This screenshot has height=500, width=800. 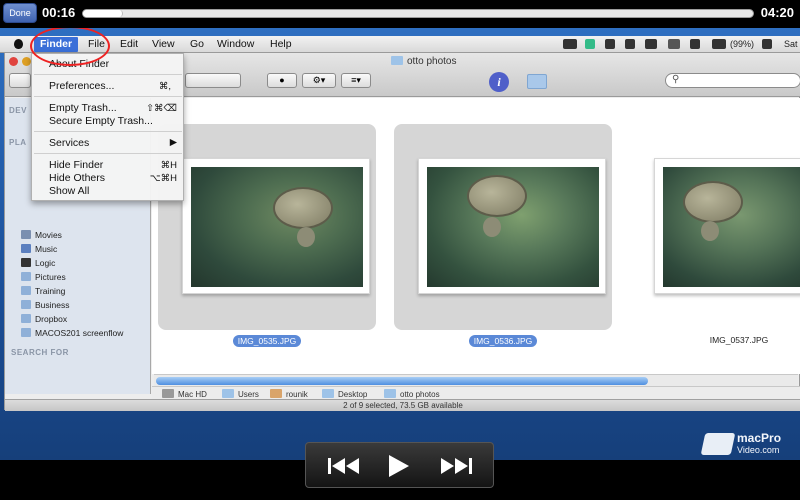 I want to click on shortcut-hide-finder: ⌘H, so click(x=168, y=165).